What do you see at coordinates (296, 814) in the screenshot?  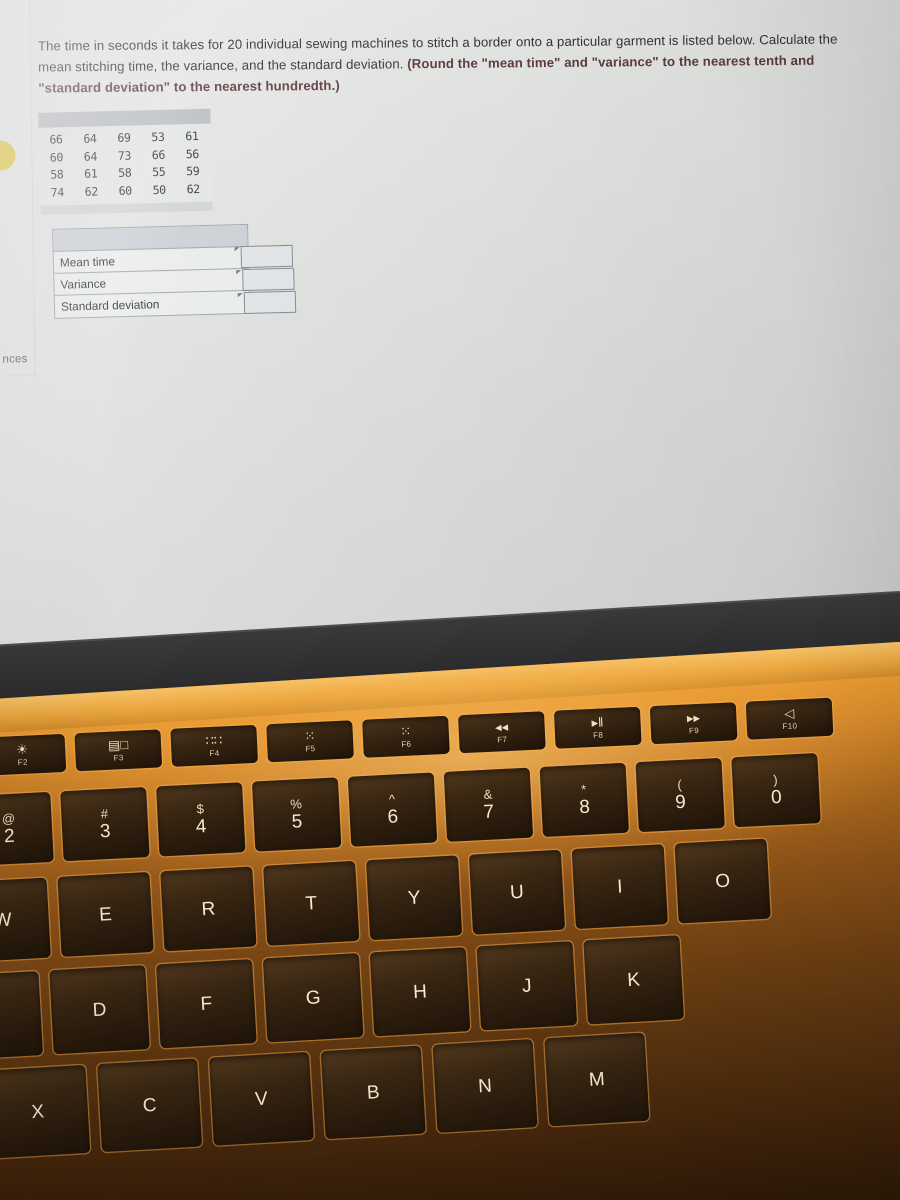 I see `key-5: % 5` at bounding box center [296, 814].